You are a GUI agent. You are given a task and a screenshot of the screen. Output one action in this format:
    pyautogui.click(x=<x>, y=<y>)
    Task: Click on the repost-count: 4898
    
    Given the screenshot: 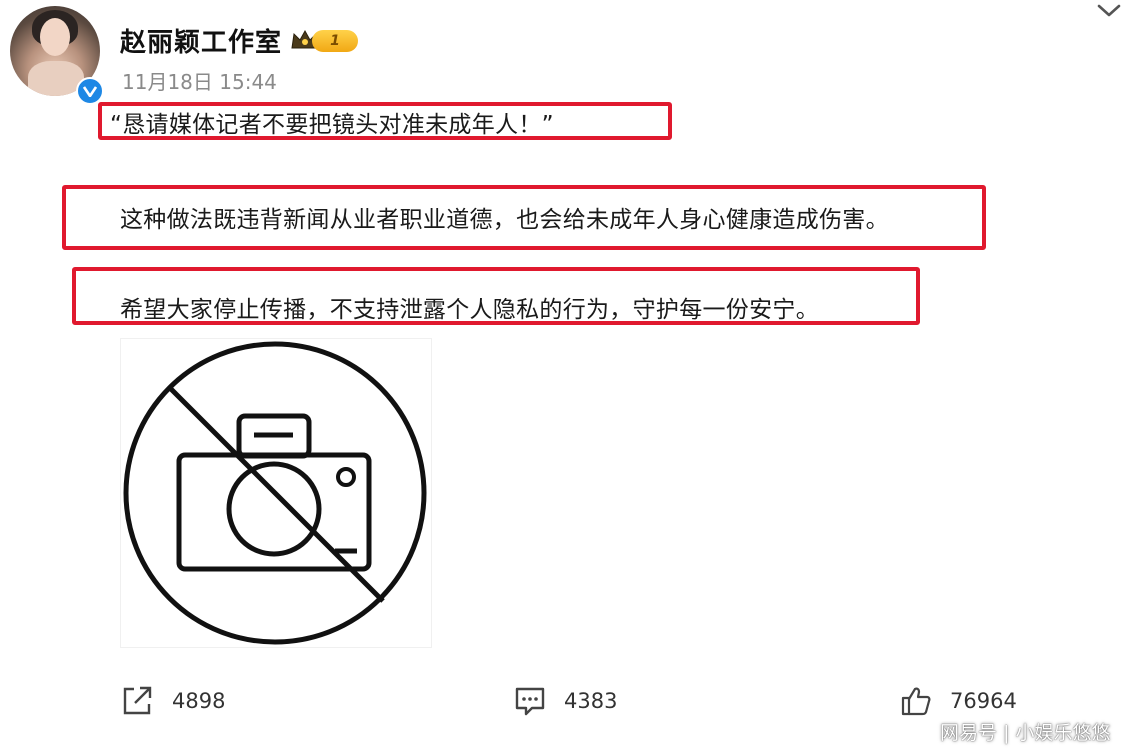 What is the action you would take?
    pyautogui.click(x=199, y=701)
    